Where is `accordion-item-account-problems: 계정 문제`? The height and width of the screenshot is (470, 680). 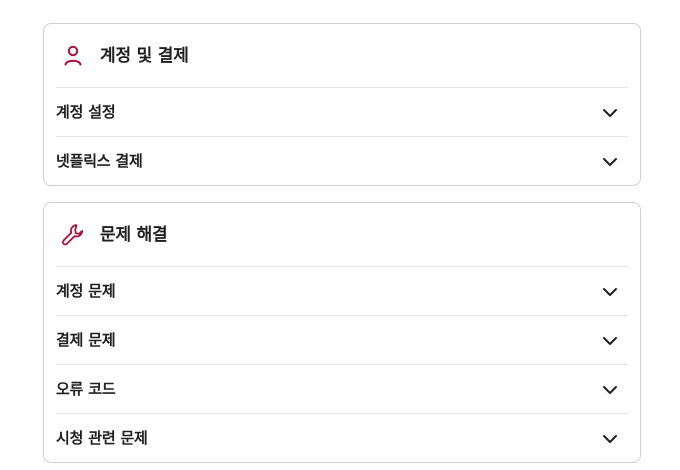
accordion-item-account-problems: 계정 문제 is located at coordinates (342, 291).